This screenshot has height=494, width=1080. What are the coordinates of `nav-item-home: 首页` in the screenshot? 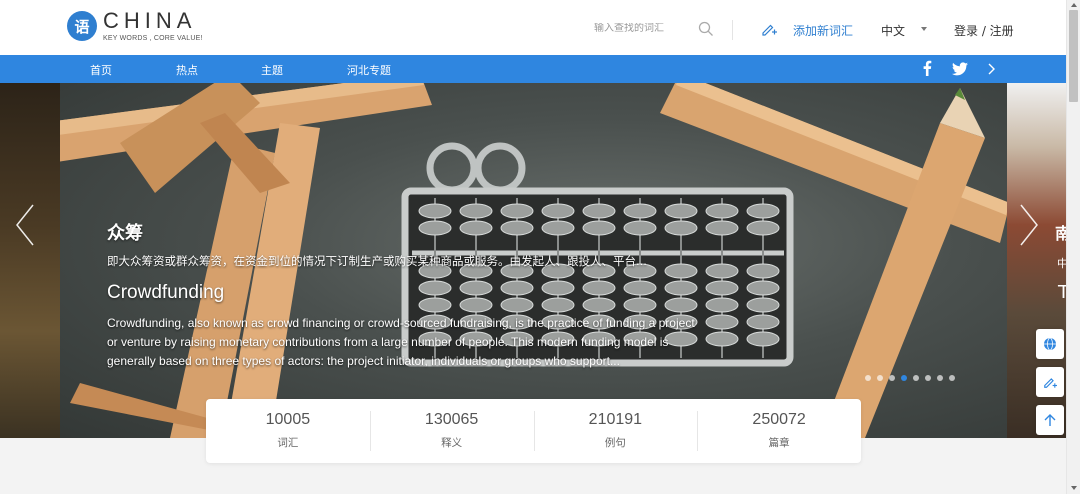 It's located at (101, 70).